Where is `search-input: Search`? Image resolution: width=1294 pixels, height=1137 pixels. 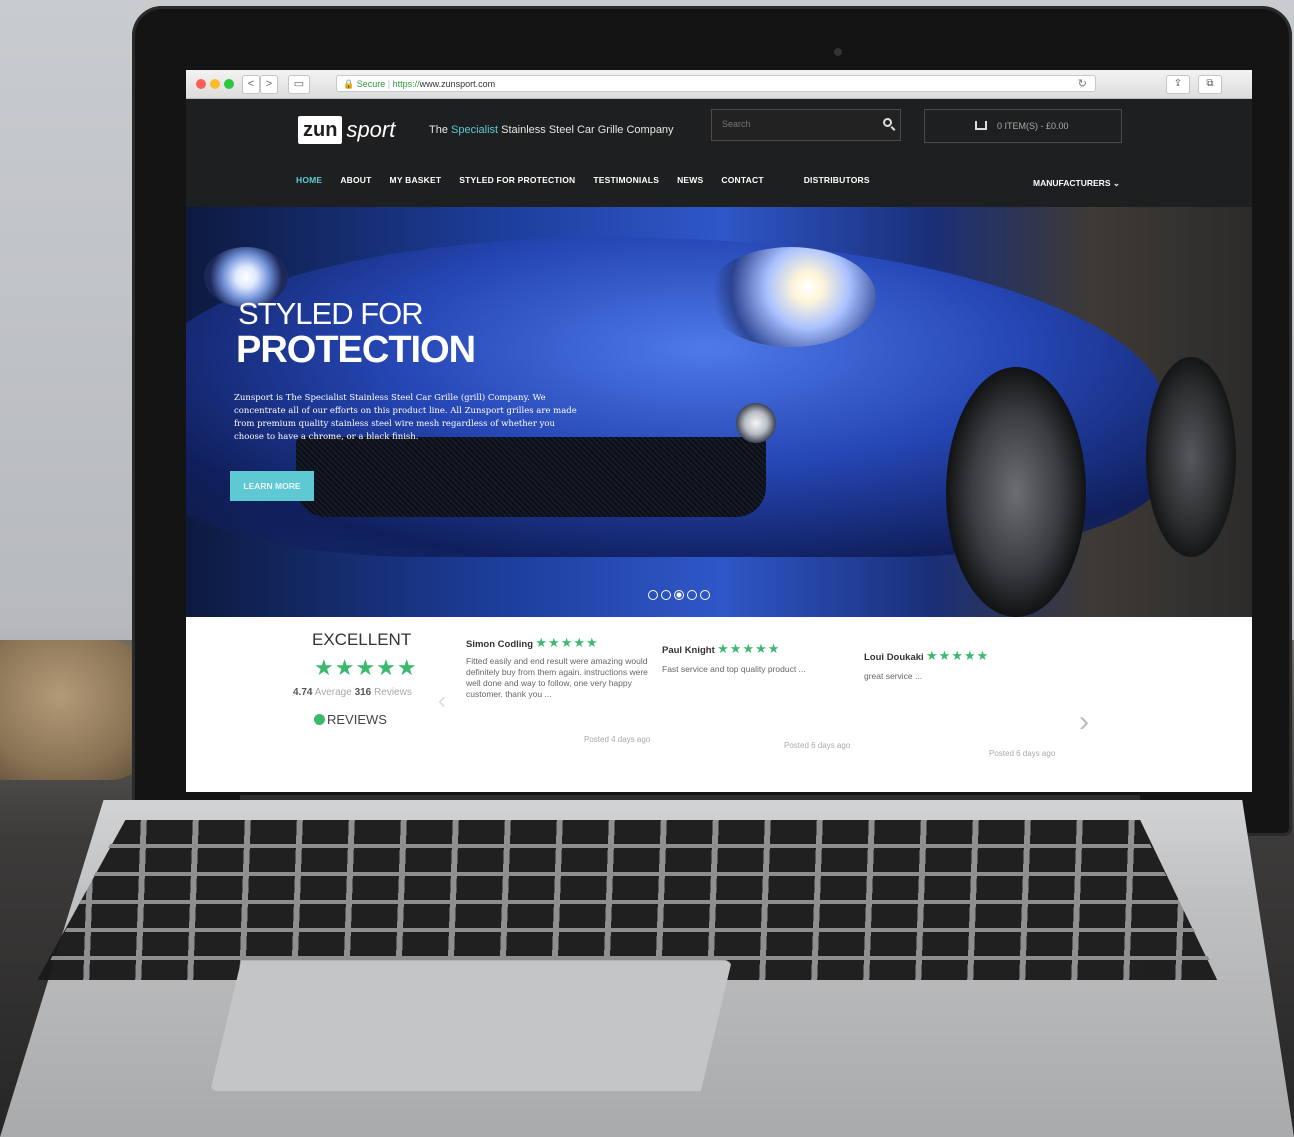 search-input: Search is located at coordinates (806, 125).